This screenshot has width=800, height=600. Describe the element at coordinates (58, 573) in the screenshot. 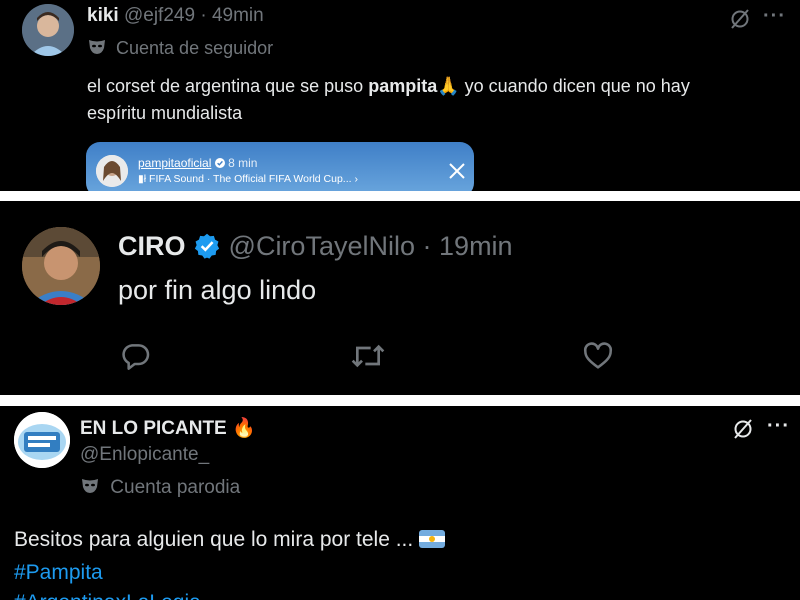

I see `hashtag-pampita: #Pampita` at that location.